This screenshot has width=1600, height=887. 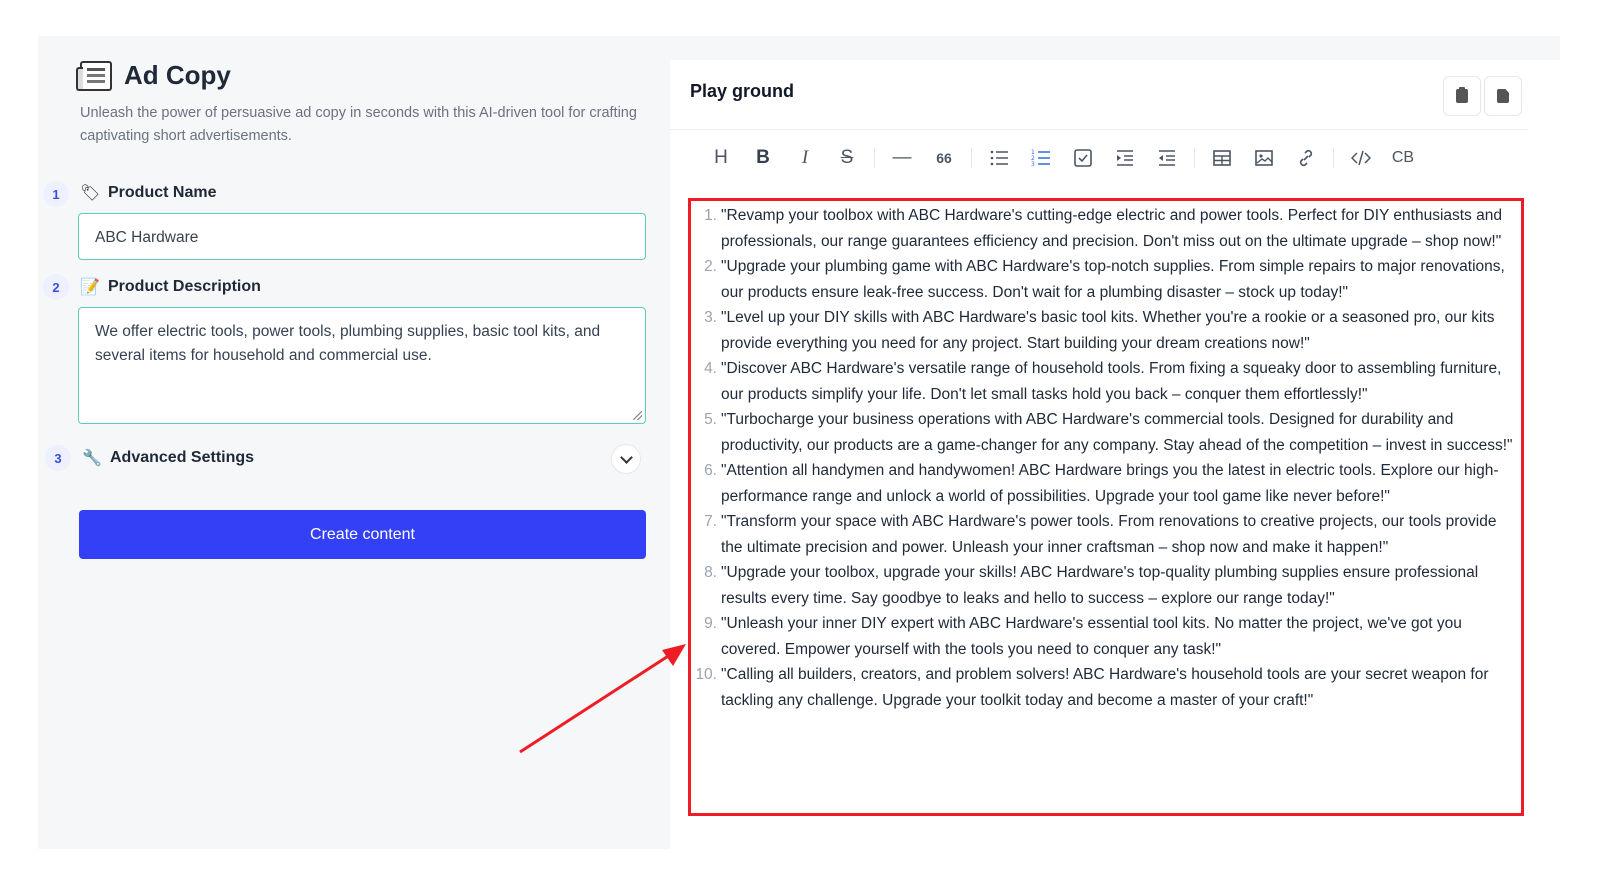 I want to click on product-name-label-row: 🏷 Product Name, so click(x=148, y=193).